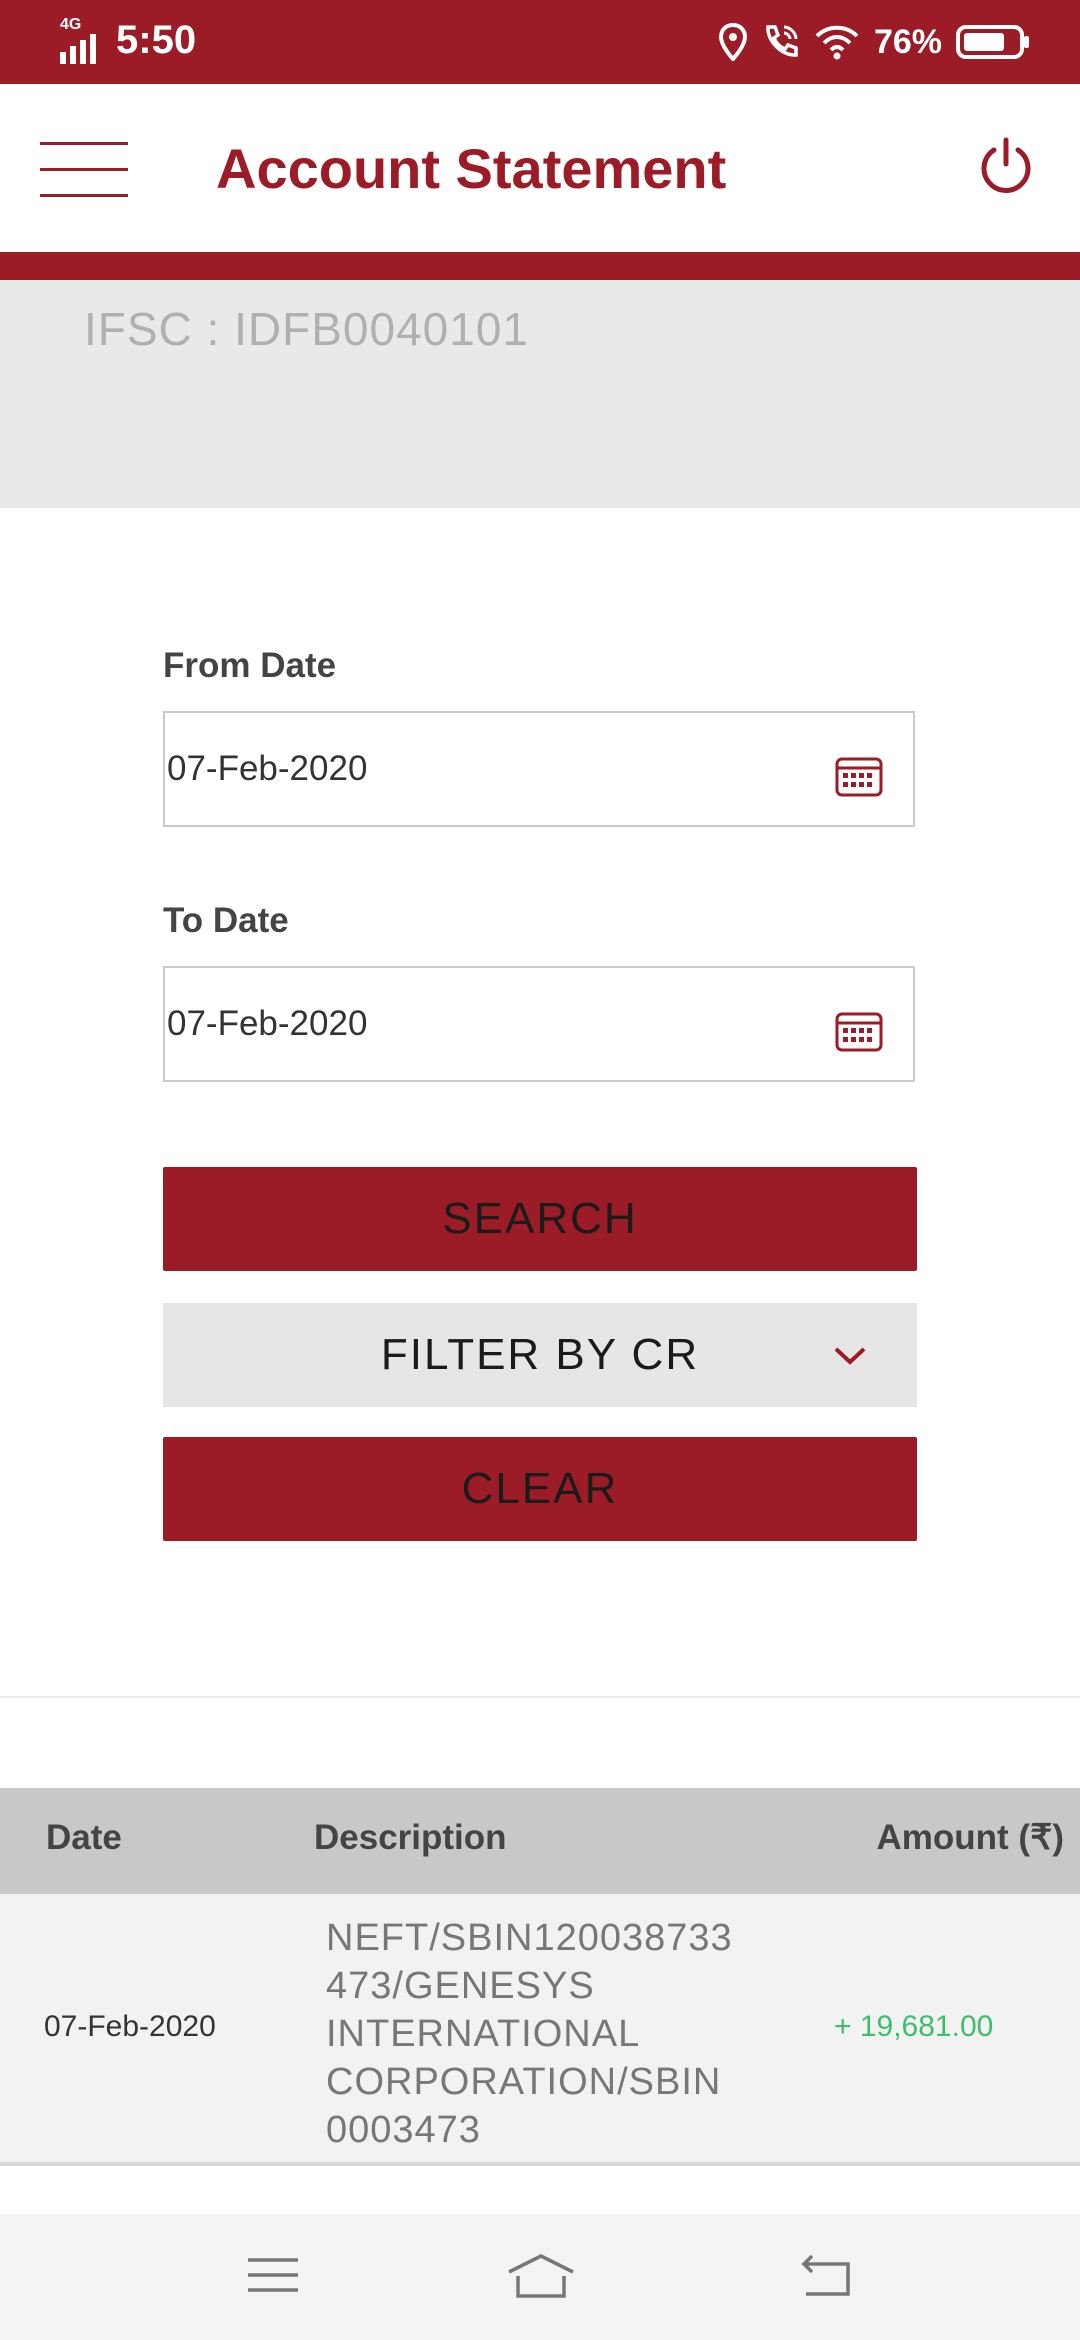 Image resolution: width=1080 pixels, height=2340 pixels. I want to click on from-date-label: From Date, so click(250, 665).